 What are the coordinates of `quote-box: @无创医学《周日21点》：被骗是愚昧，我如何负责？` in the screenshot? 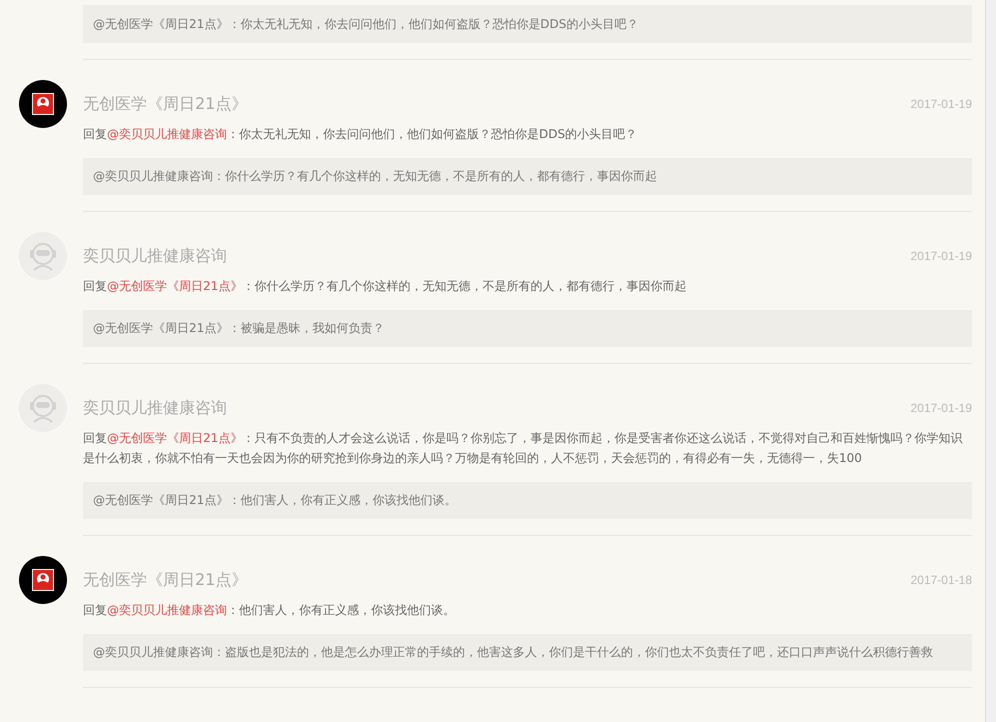 It's located at (527, 328).